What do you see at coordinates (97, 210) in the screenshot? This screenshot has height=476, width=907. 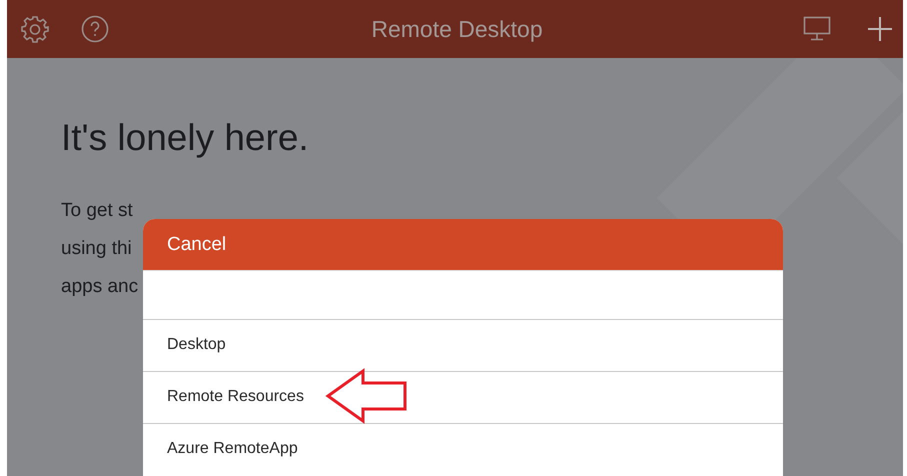 I see `body-text: To get st` at bounding box center [97, 210].